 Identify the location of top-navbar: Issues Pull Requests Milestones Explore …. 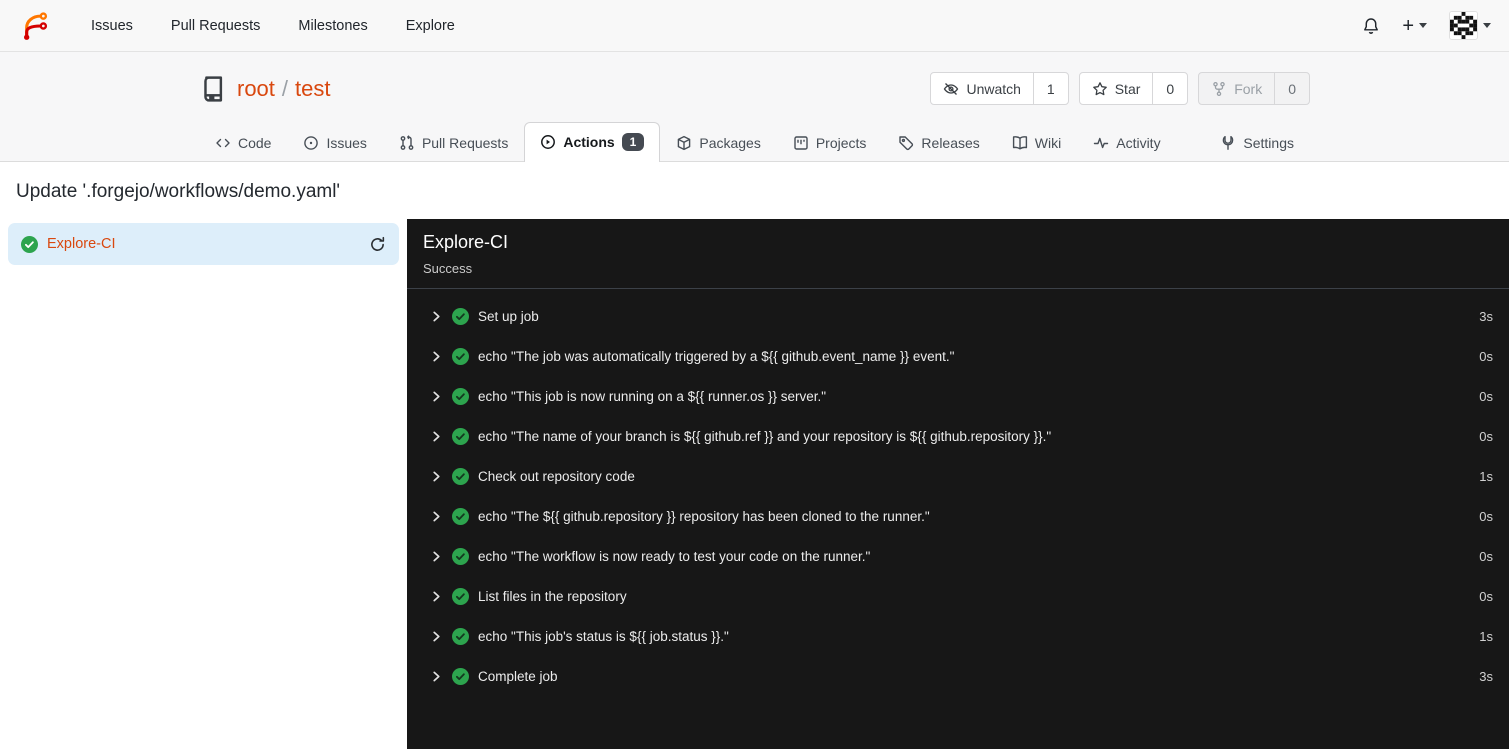
(754, 26).